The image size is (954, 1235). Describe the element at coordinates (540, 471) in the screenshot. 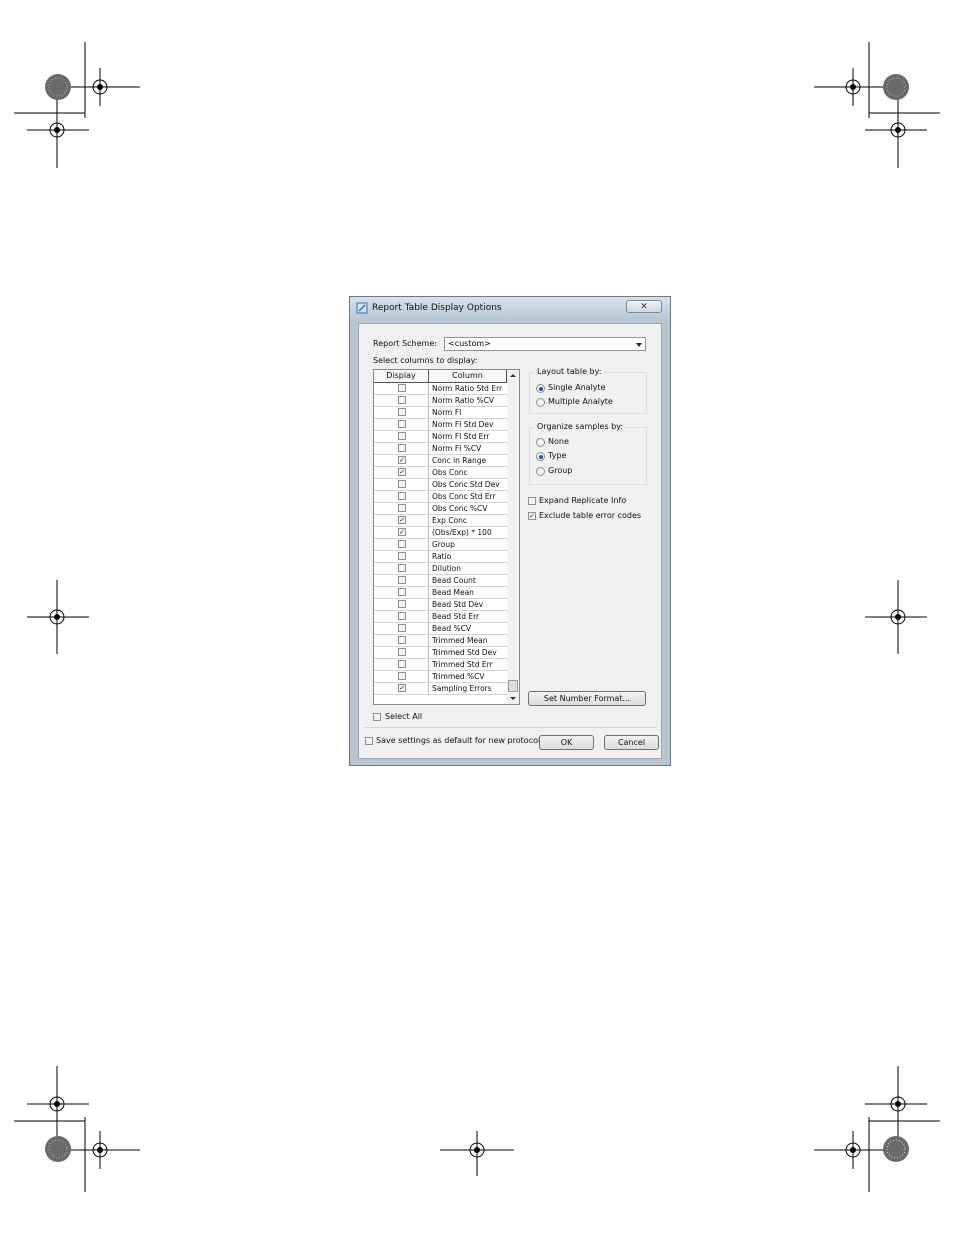

I see `radio-group` at that location.